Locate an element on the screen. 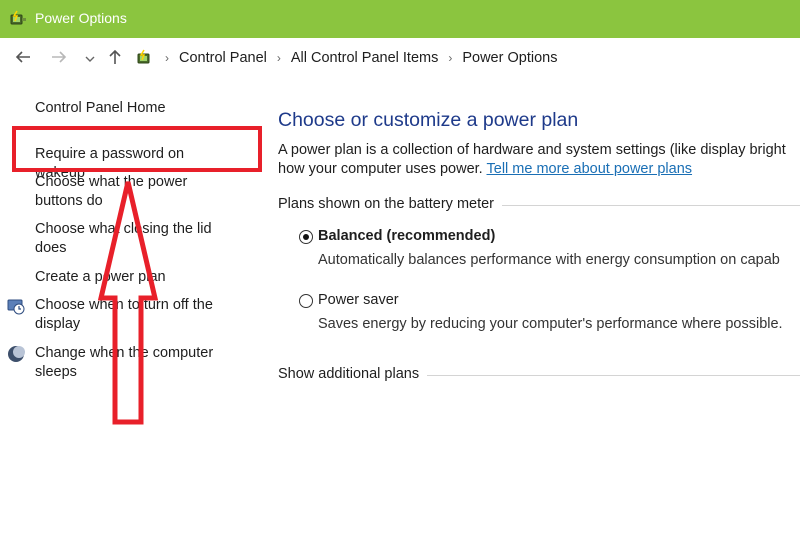 The image size is (800, 551). radio-power-saver is located at coordinates (306, 301).